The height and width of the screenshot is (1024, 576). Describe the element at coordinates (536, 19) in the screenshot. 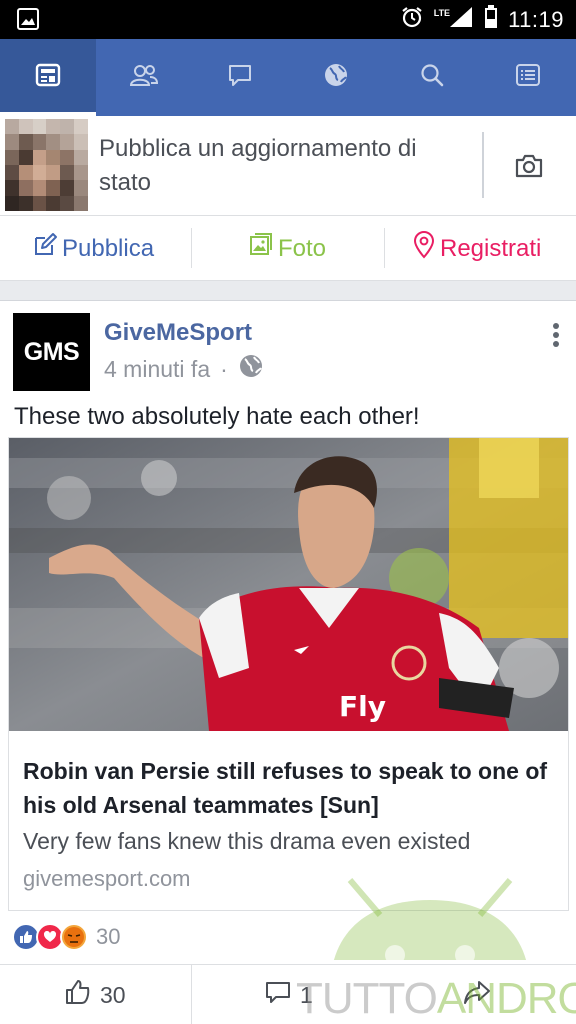

I see `clock: 11:19` at that location.